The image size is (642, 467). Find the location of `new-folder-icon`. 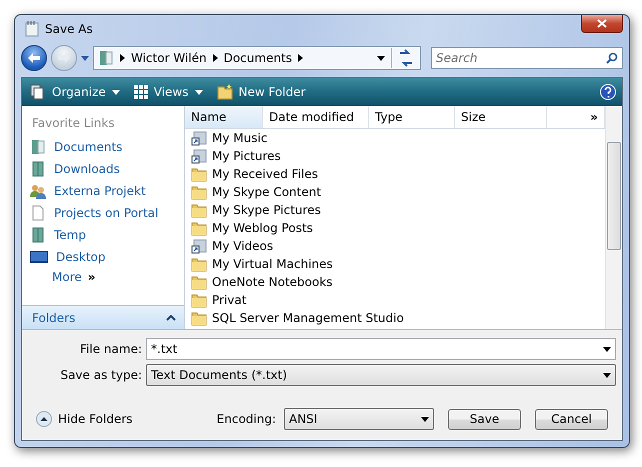

new-folder-icon is located at coordinates (224, 92).